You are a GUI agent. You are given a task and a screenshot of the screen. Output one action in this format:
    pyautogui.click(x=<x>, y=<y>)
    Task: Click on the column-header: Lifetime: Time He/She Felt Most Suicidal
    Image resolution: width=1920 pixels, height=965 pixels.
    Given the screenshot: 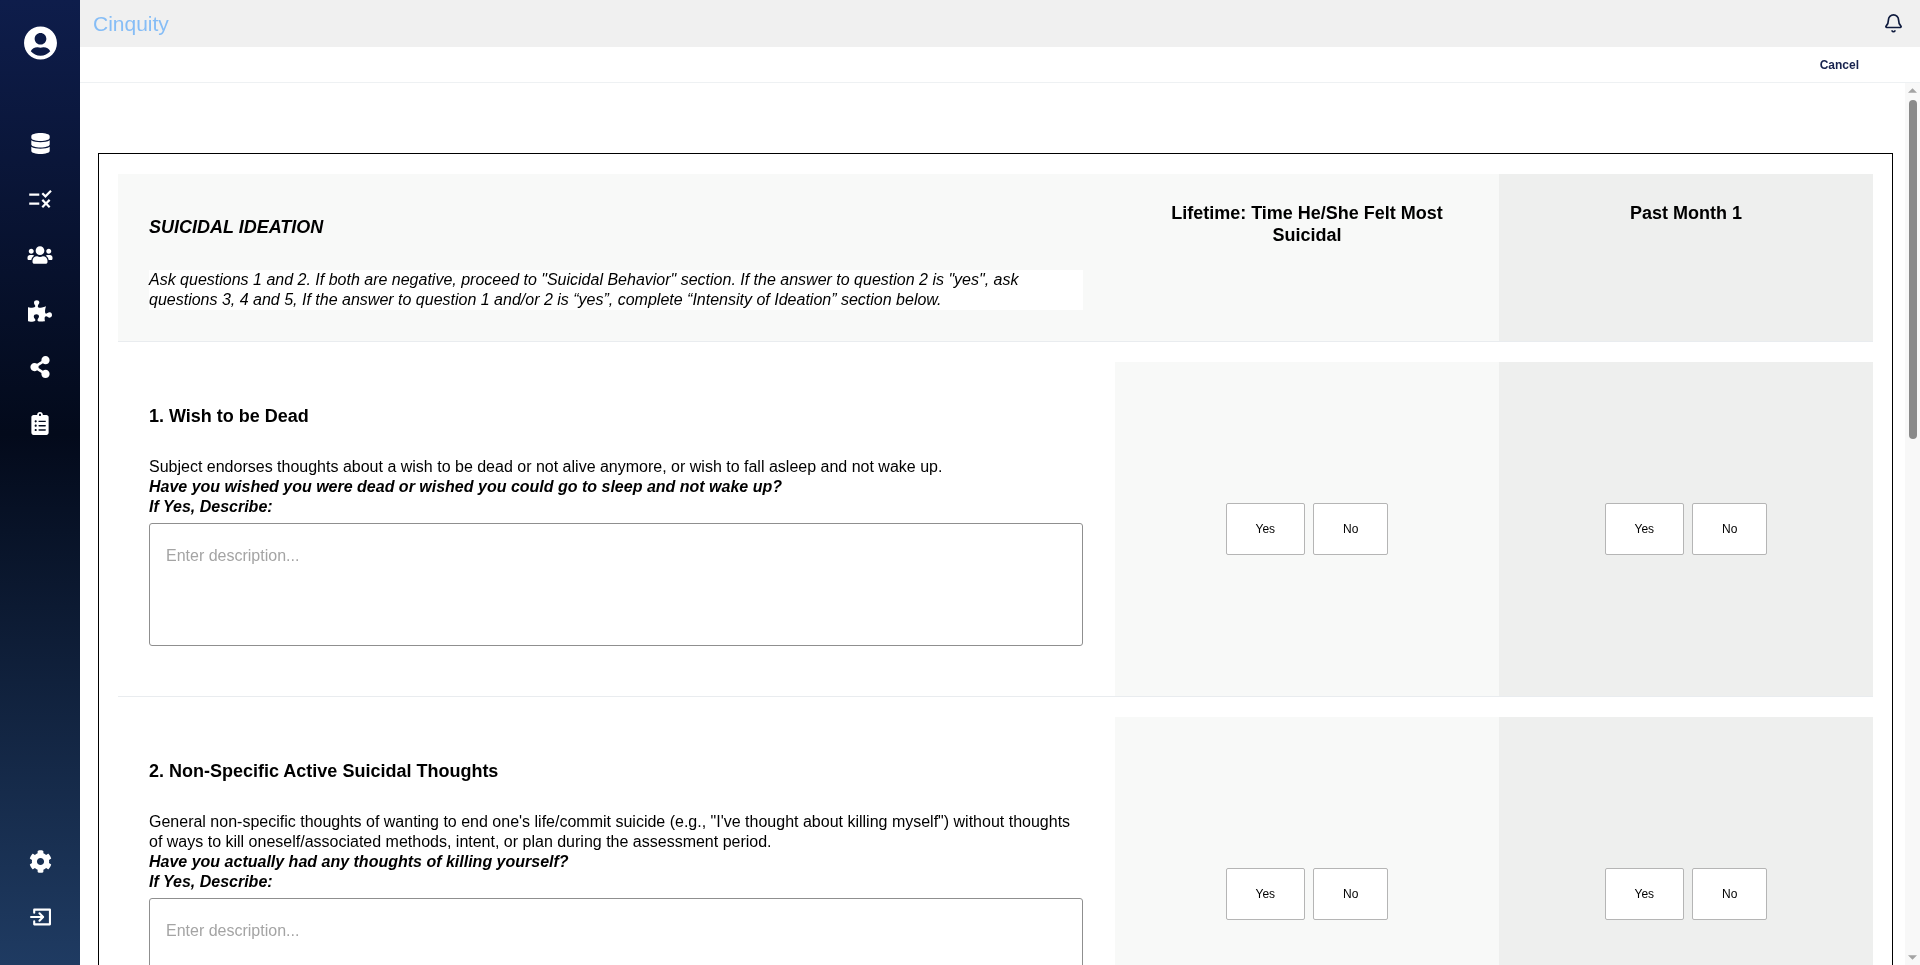 What is the action you would take?
    pyautogui.click(x=1307, y=224)
    